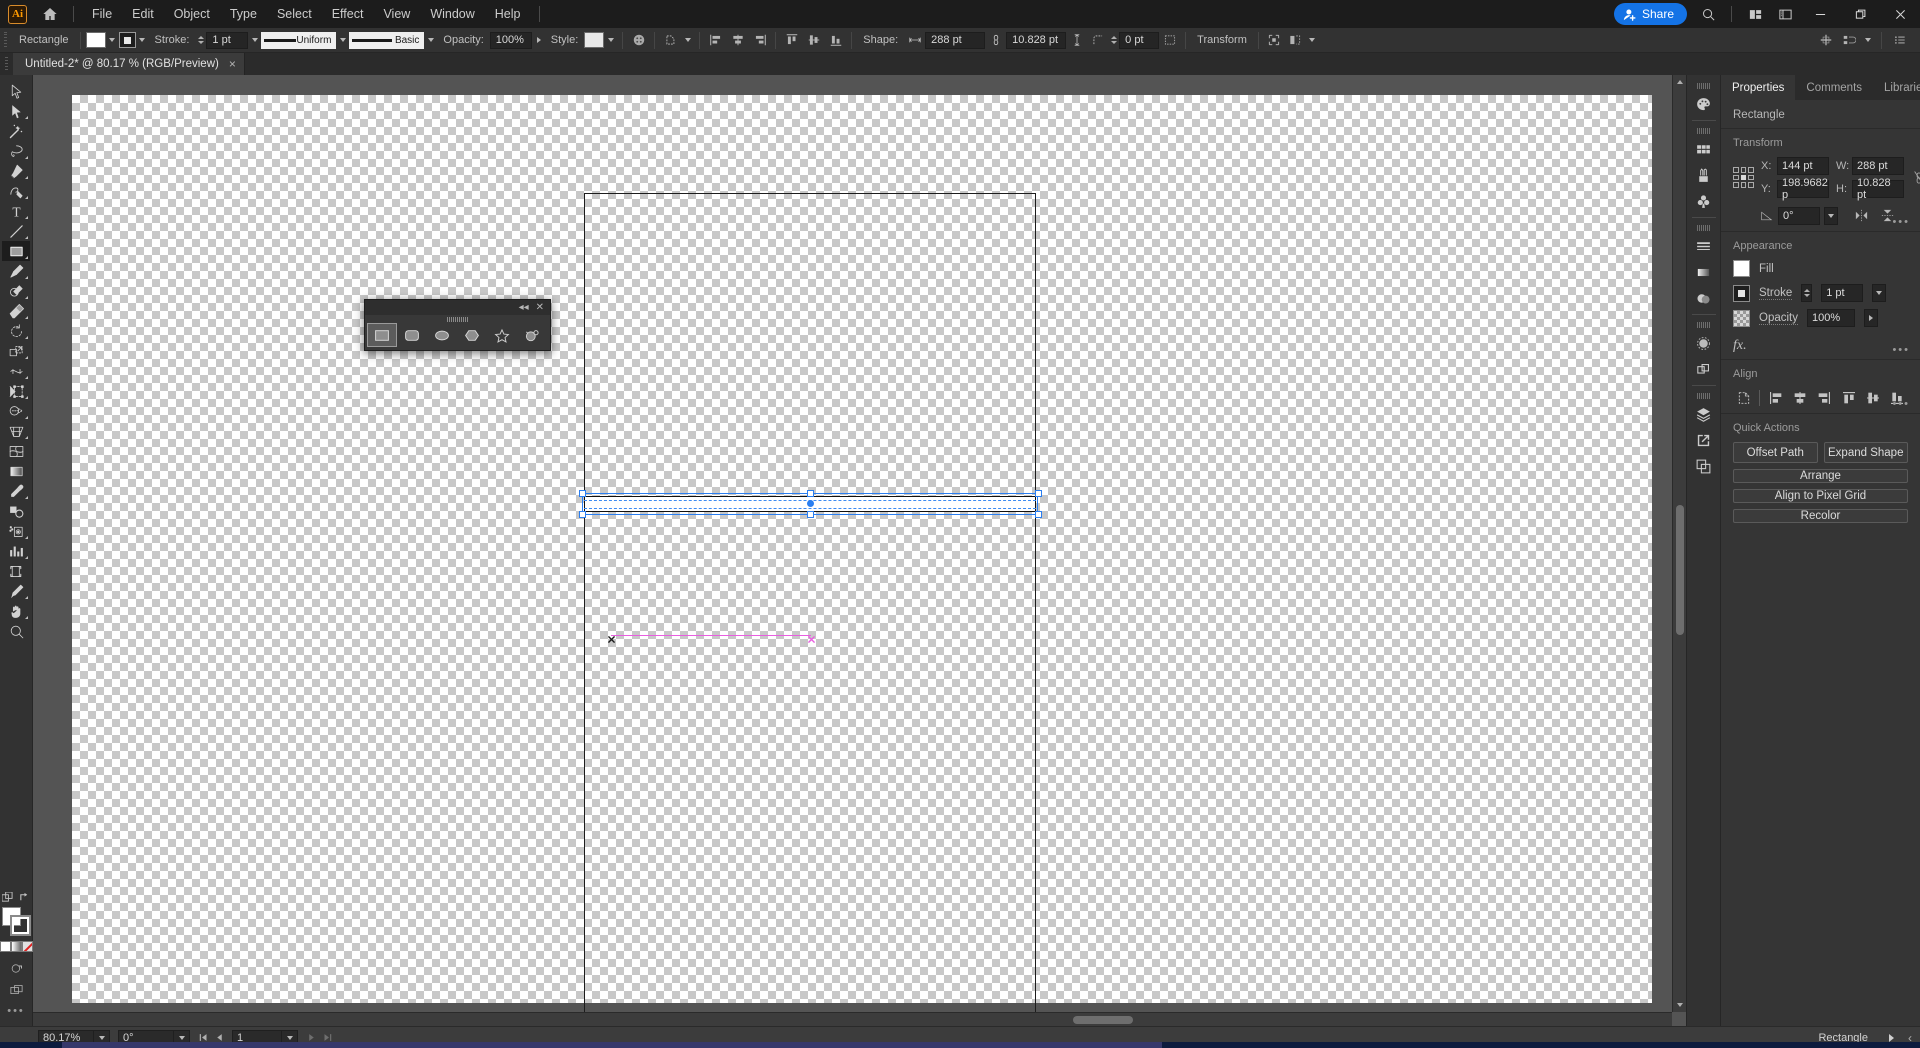  What do you see at coordinates (16, 291) in the screenshot?
I see `shaper-tool` at bounding box center [16, 291].